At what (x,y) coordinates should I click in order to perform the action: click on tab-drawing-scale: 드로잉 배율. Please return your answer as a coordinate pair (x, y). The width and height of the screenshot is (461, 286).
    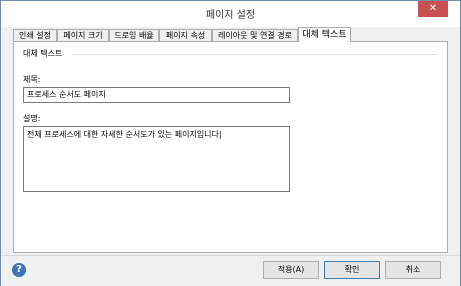
    Looking at the image, I should click on (134, 35).